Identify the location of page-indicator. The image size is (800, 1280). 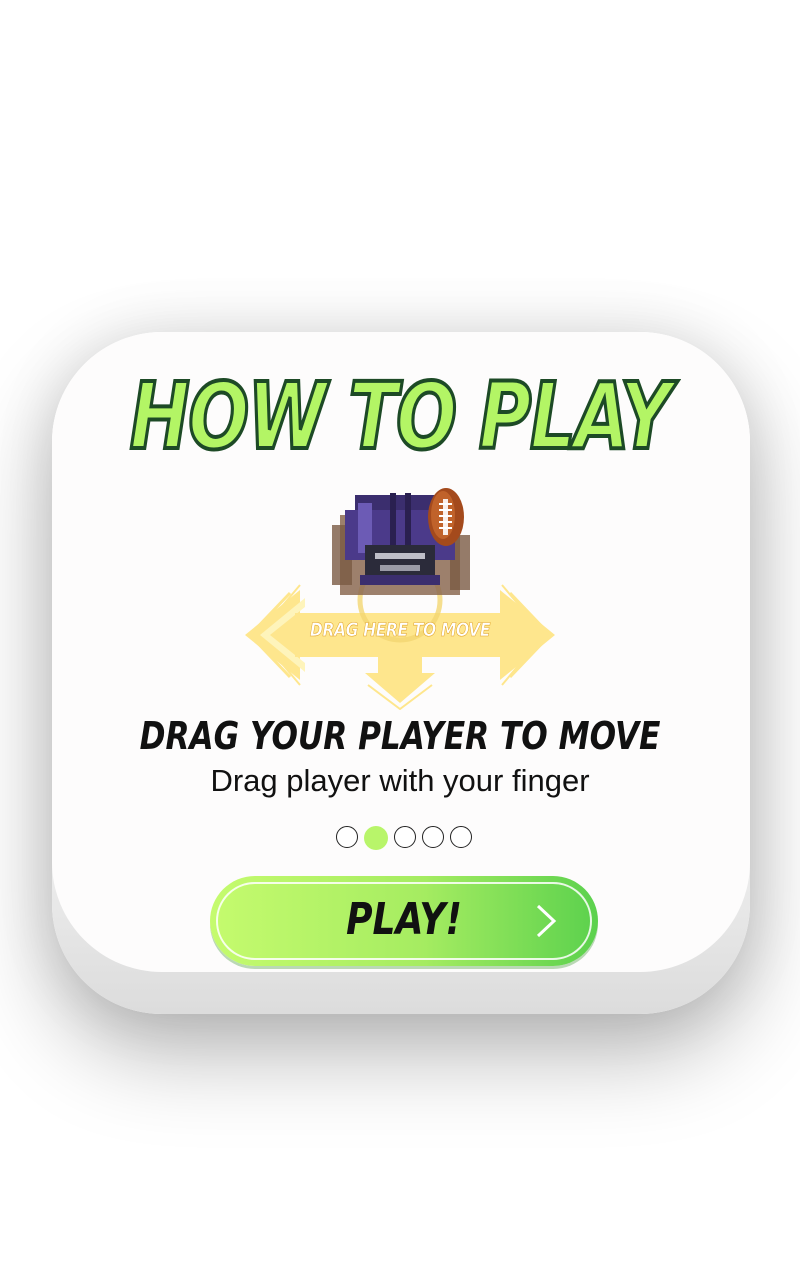
(402, 838).